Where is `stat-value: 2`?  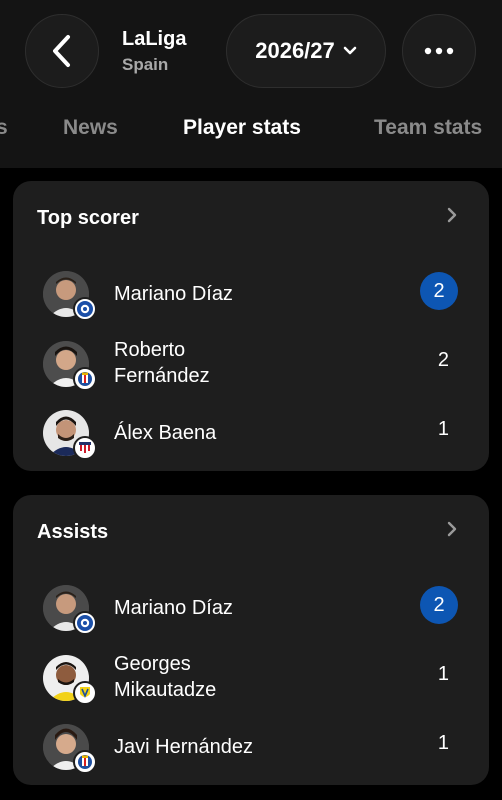
stat-value: 2 is located at coordinates (443, 360).